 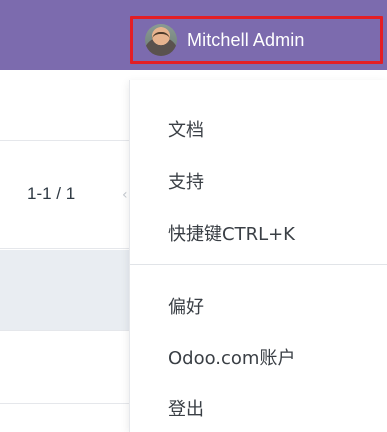 What do you see at coordinates (126, 195) in the screenshot?
I see `chevron-left-icon: ‹` at bounding box center [126, 195].